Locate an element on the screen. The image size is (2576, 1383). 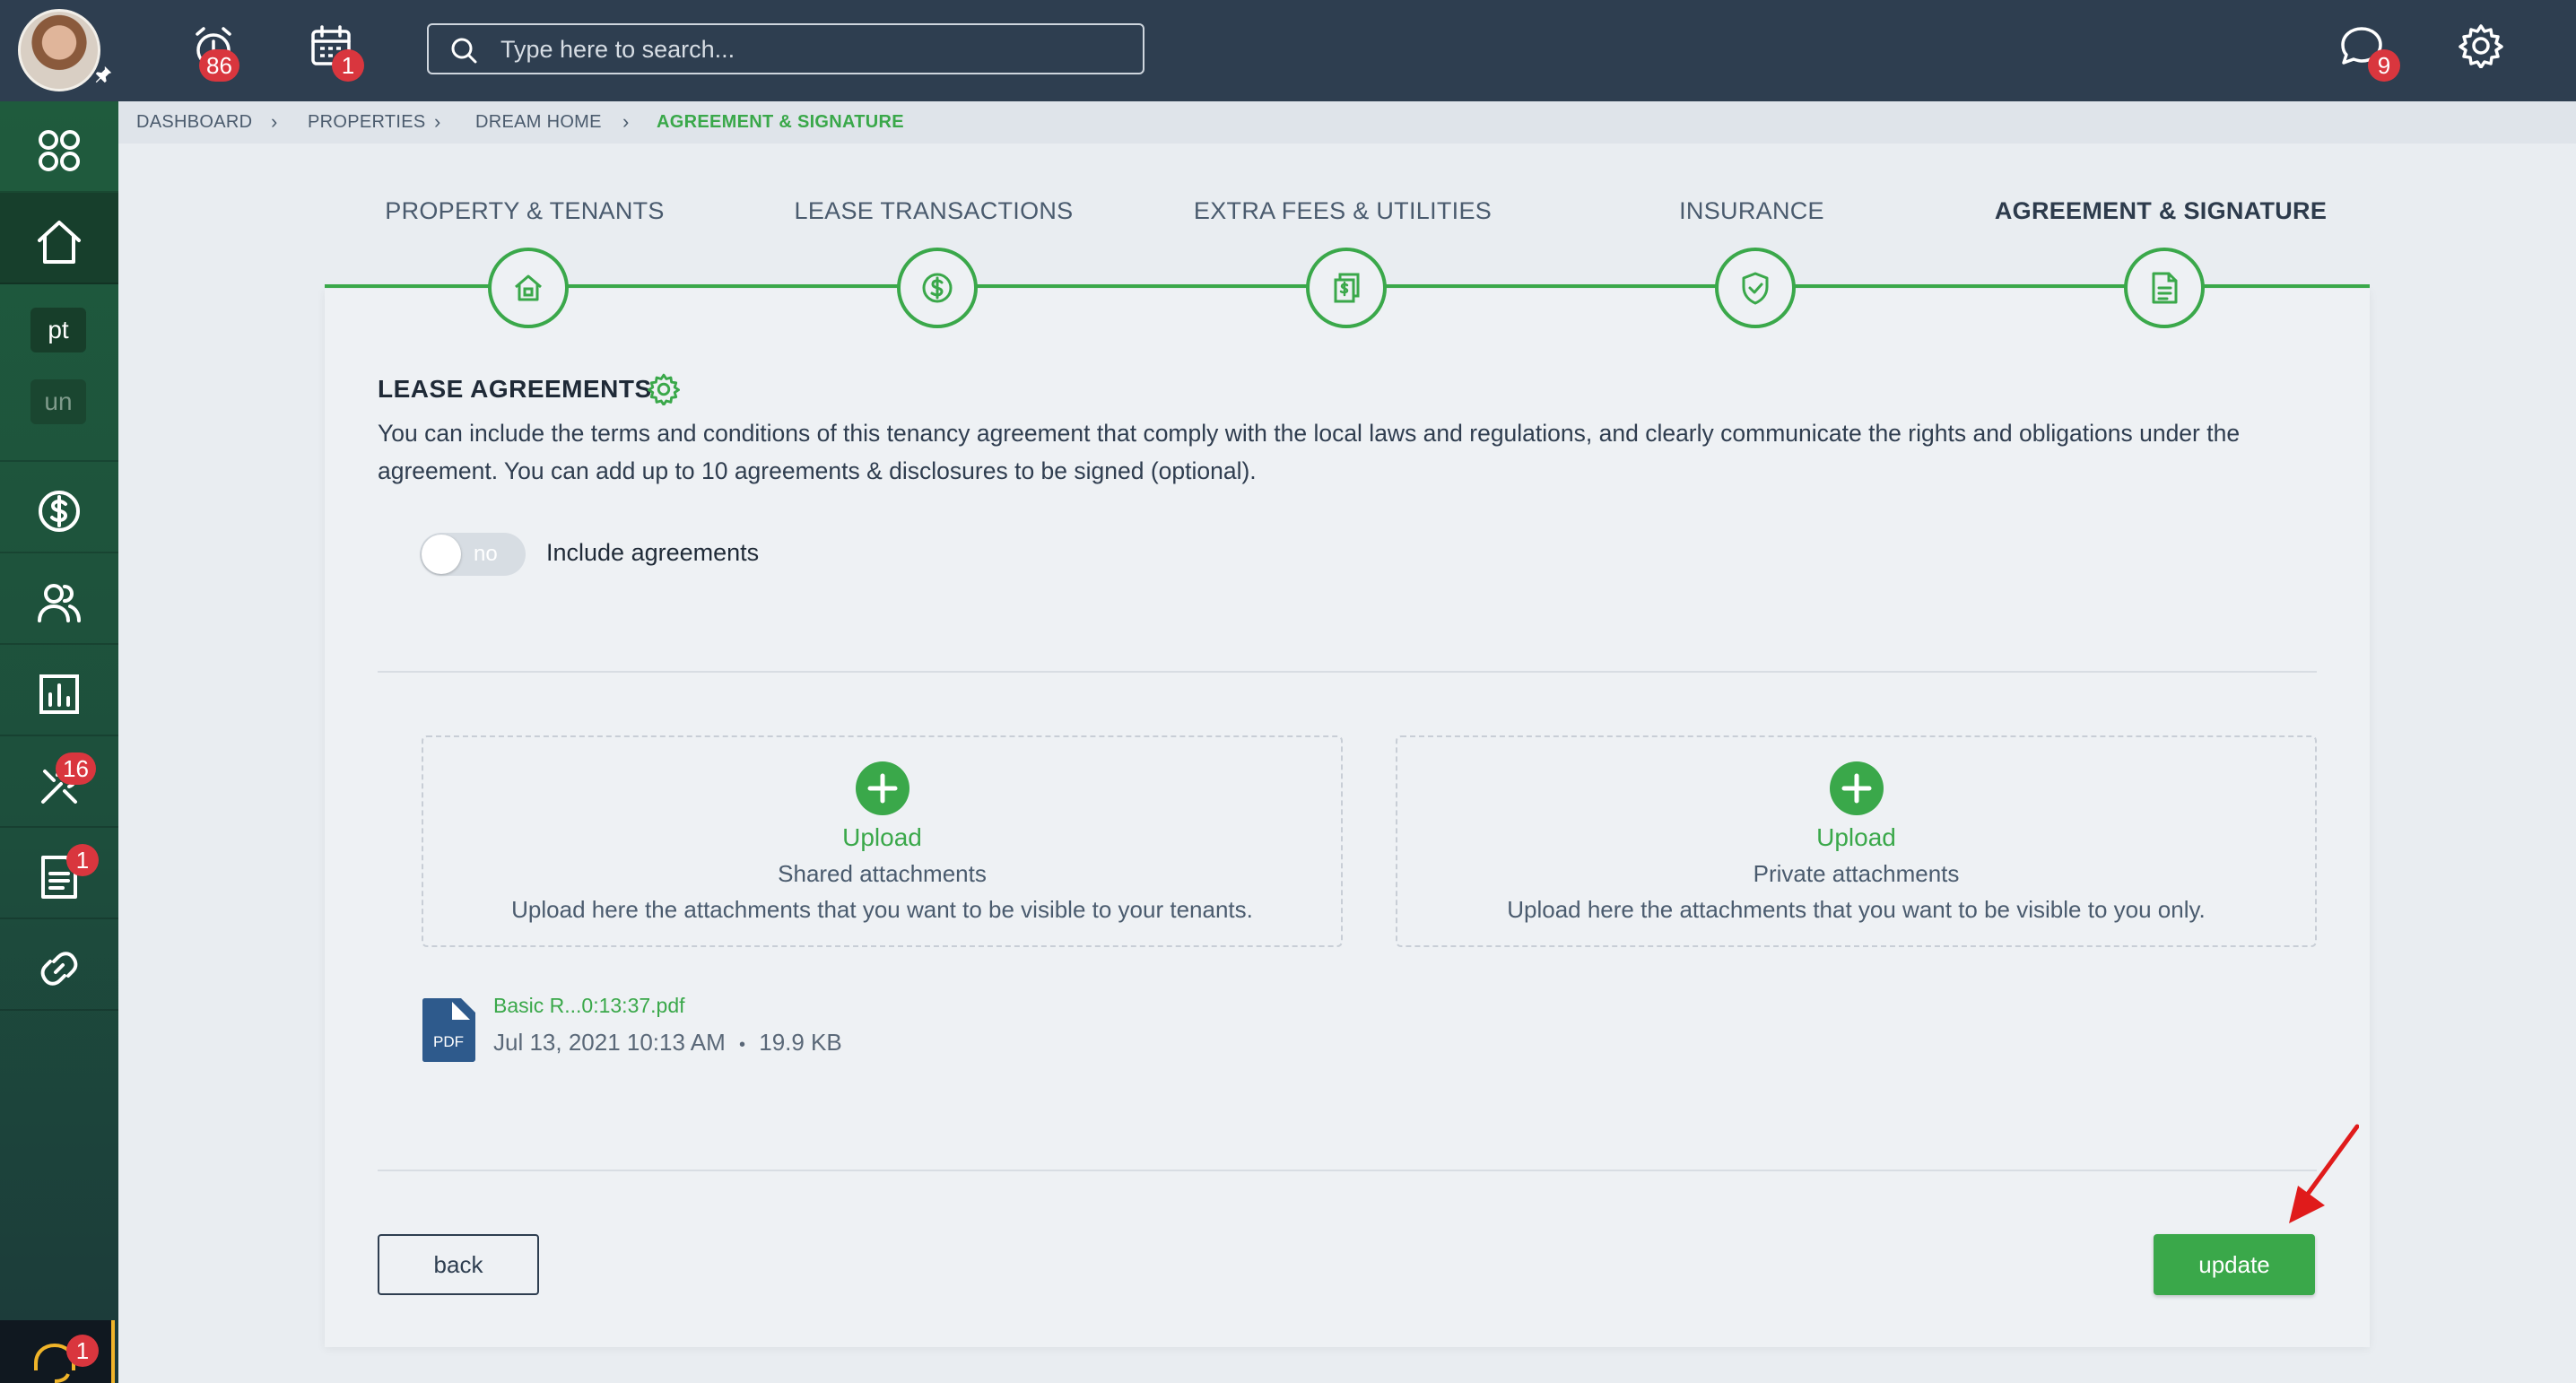
link-icon is located at coordinates (59, 969).